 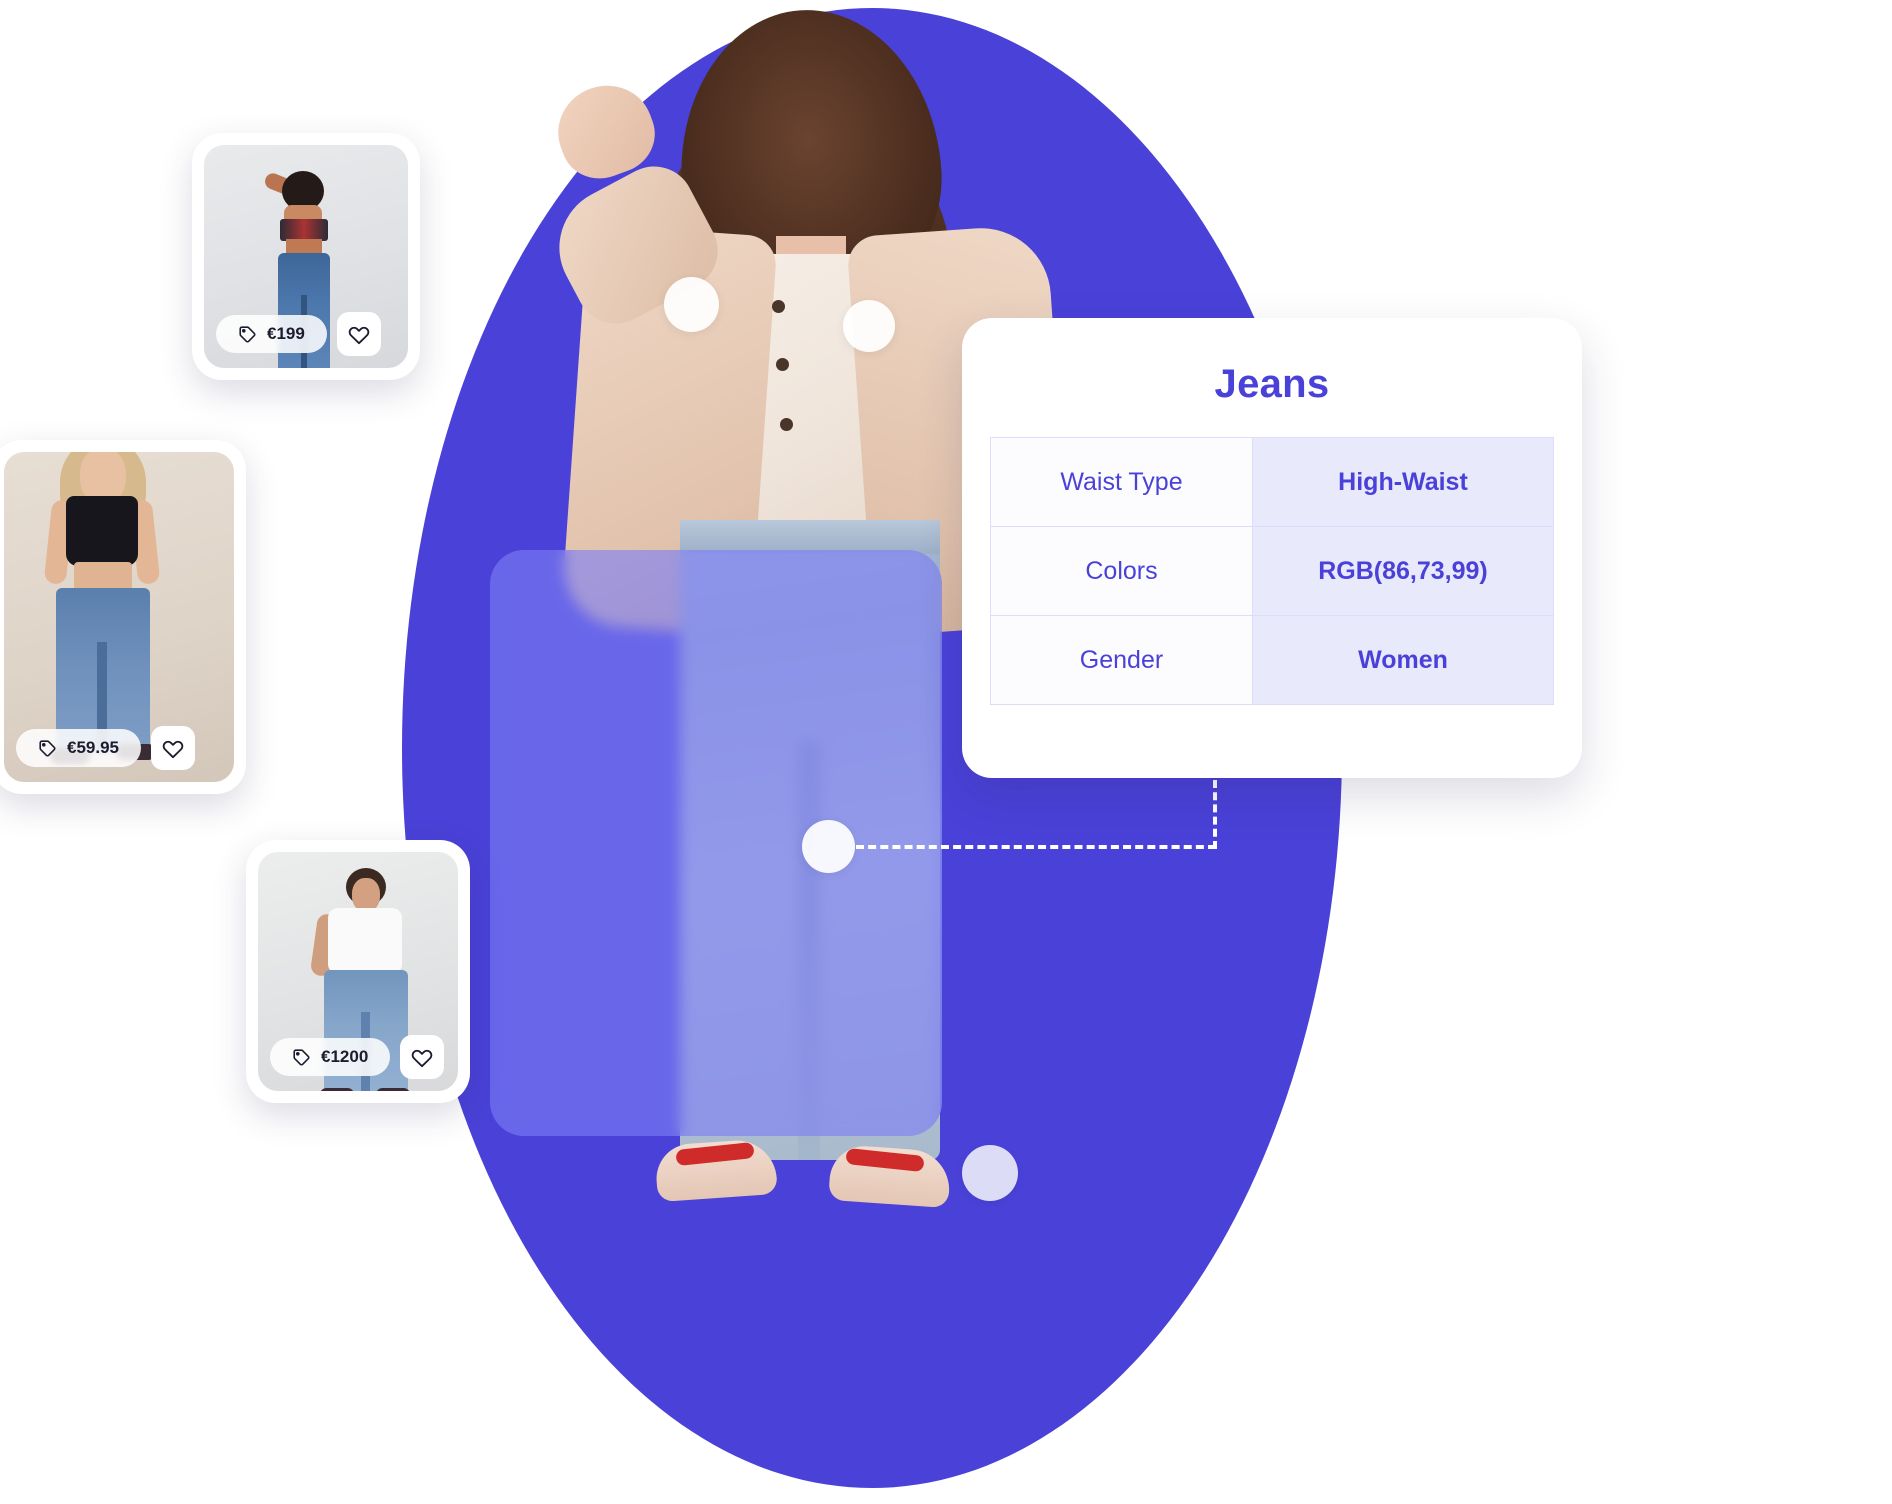 I want to click on detection-dot-sleeve, so click(x=869, y=326).